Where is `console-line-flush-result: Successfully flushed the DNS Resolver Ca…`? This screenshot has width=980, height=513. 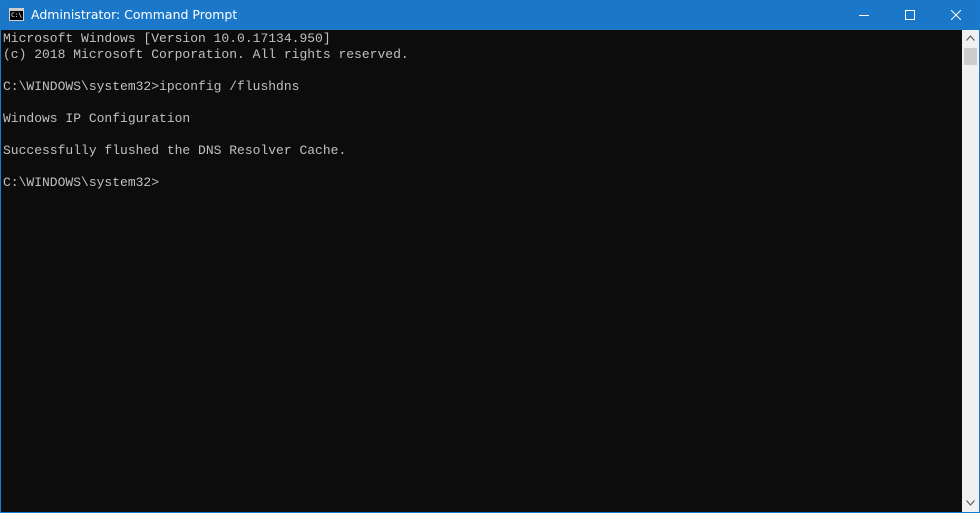 console-line-flush-result: Successfully flushed the DNS Resolver Ca… is located at coordinates (175, 150).